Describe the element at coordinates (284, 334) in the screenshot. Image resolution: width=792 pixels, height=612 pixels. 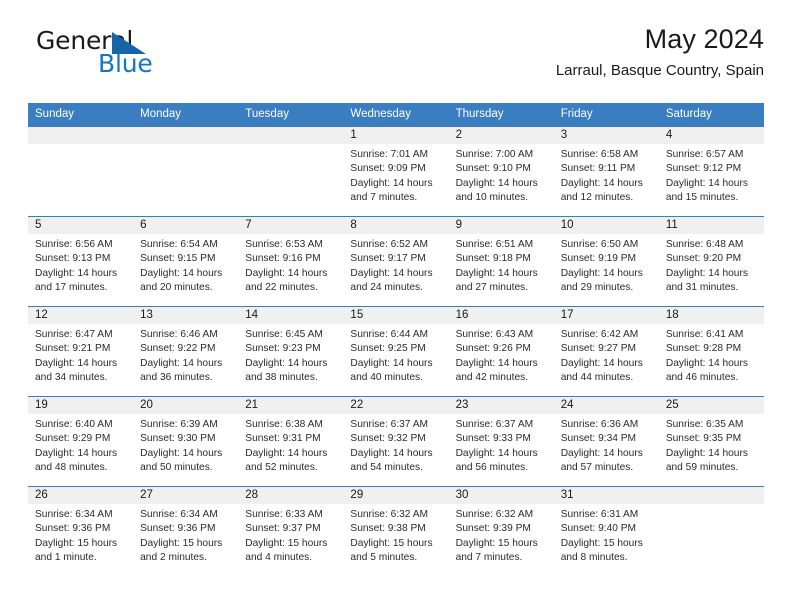
I see `sunrise-time: Sunrise: 6:45 AM` at that location.